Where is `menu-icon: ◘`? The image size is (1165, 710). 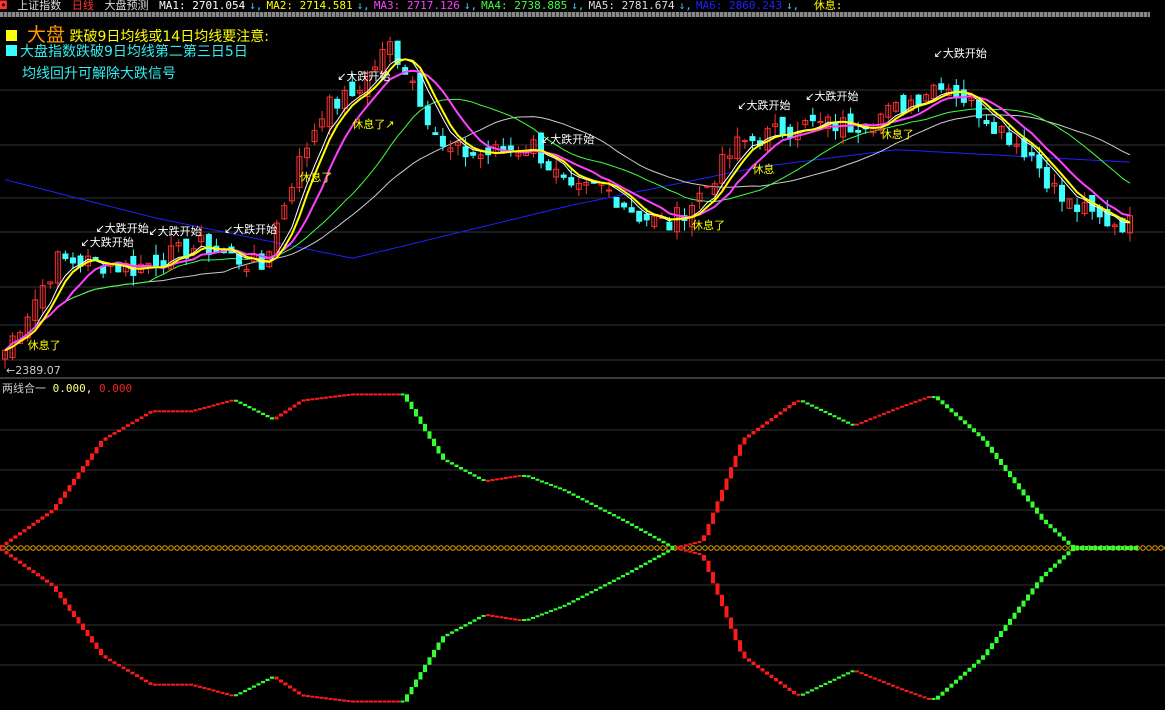 menu-icon: ◘ is located at coordinates (3, 6).